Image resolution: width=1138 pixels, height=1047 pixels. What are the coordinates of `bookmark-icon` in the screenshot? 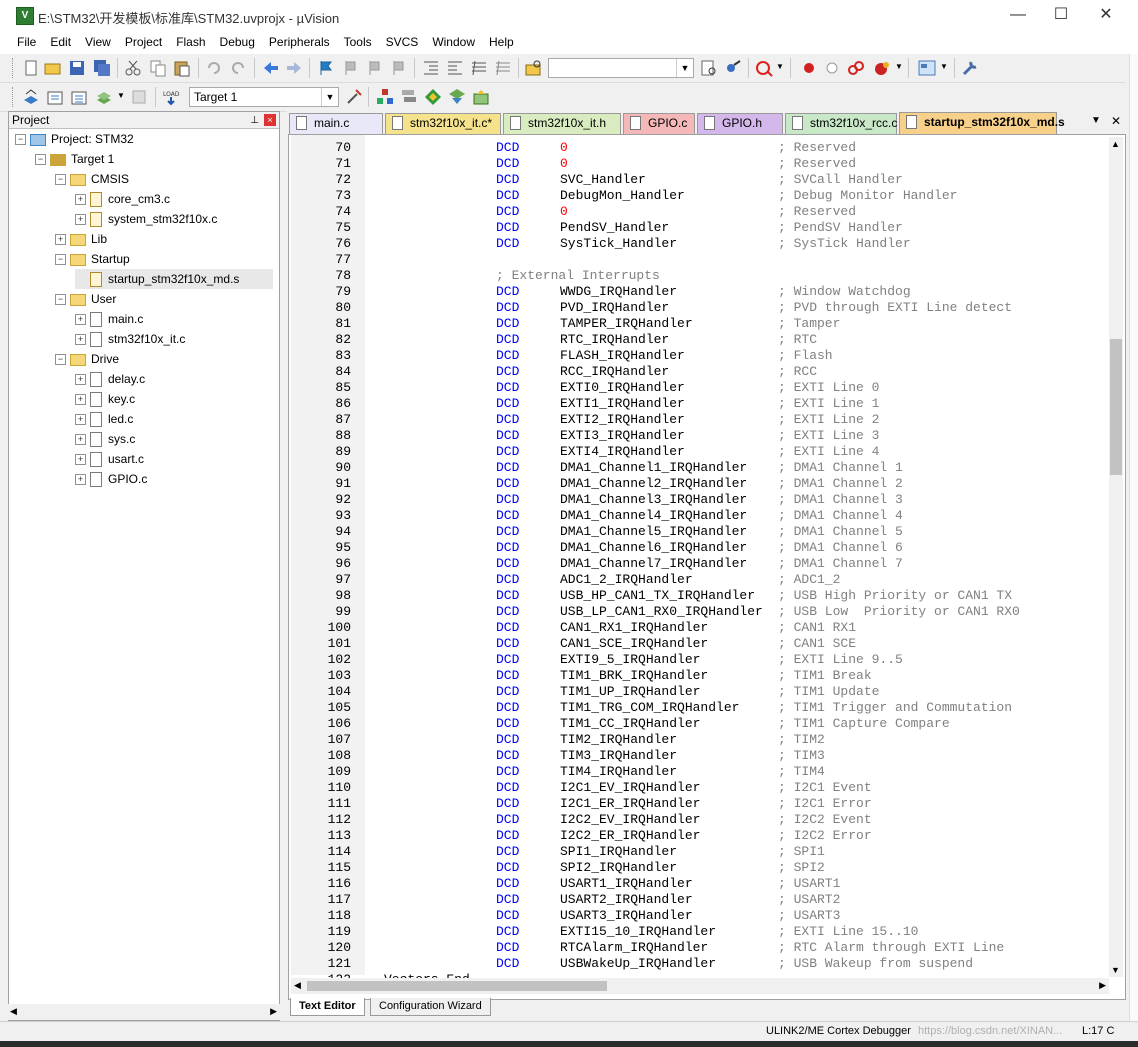 It's located at (326, 68).